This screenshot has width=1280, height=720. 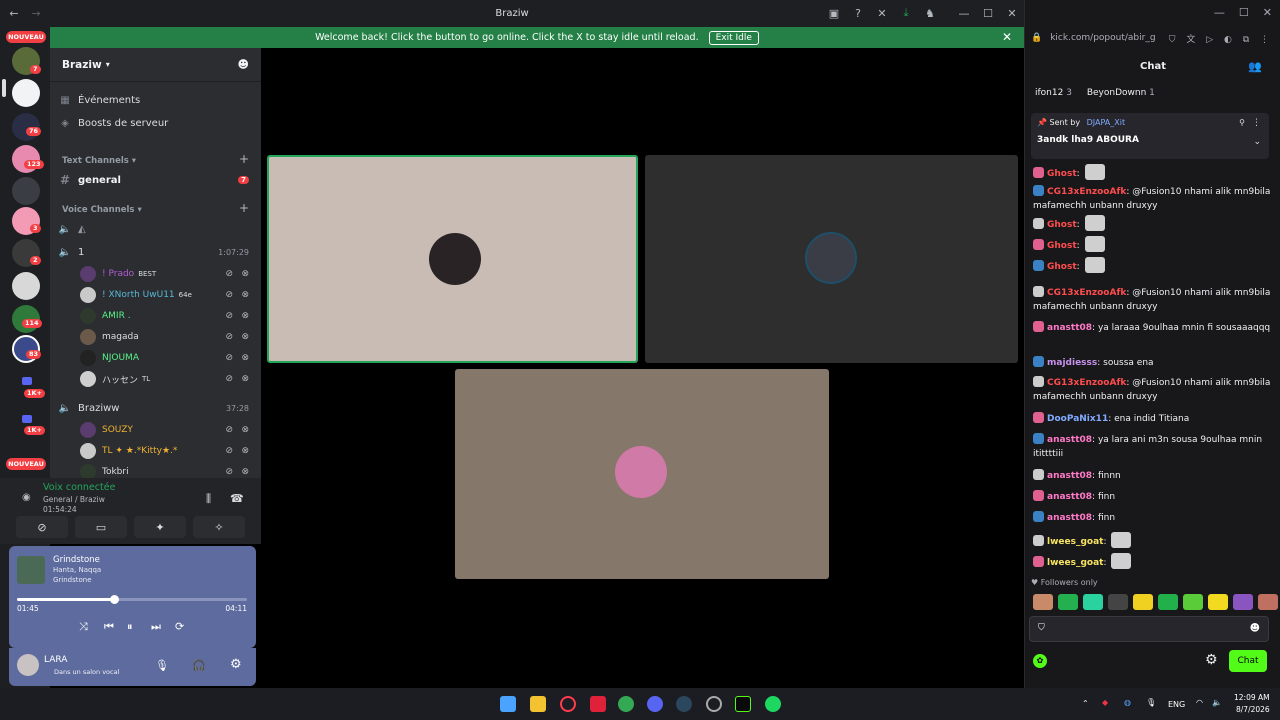 What do you see at coordinates (166, 295) in the screenshot?
I see `voice-user: ! XNorth UwU11 64e ⊘ ⊗` at bounding box center [166, 295].